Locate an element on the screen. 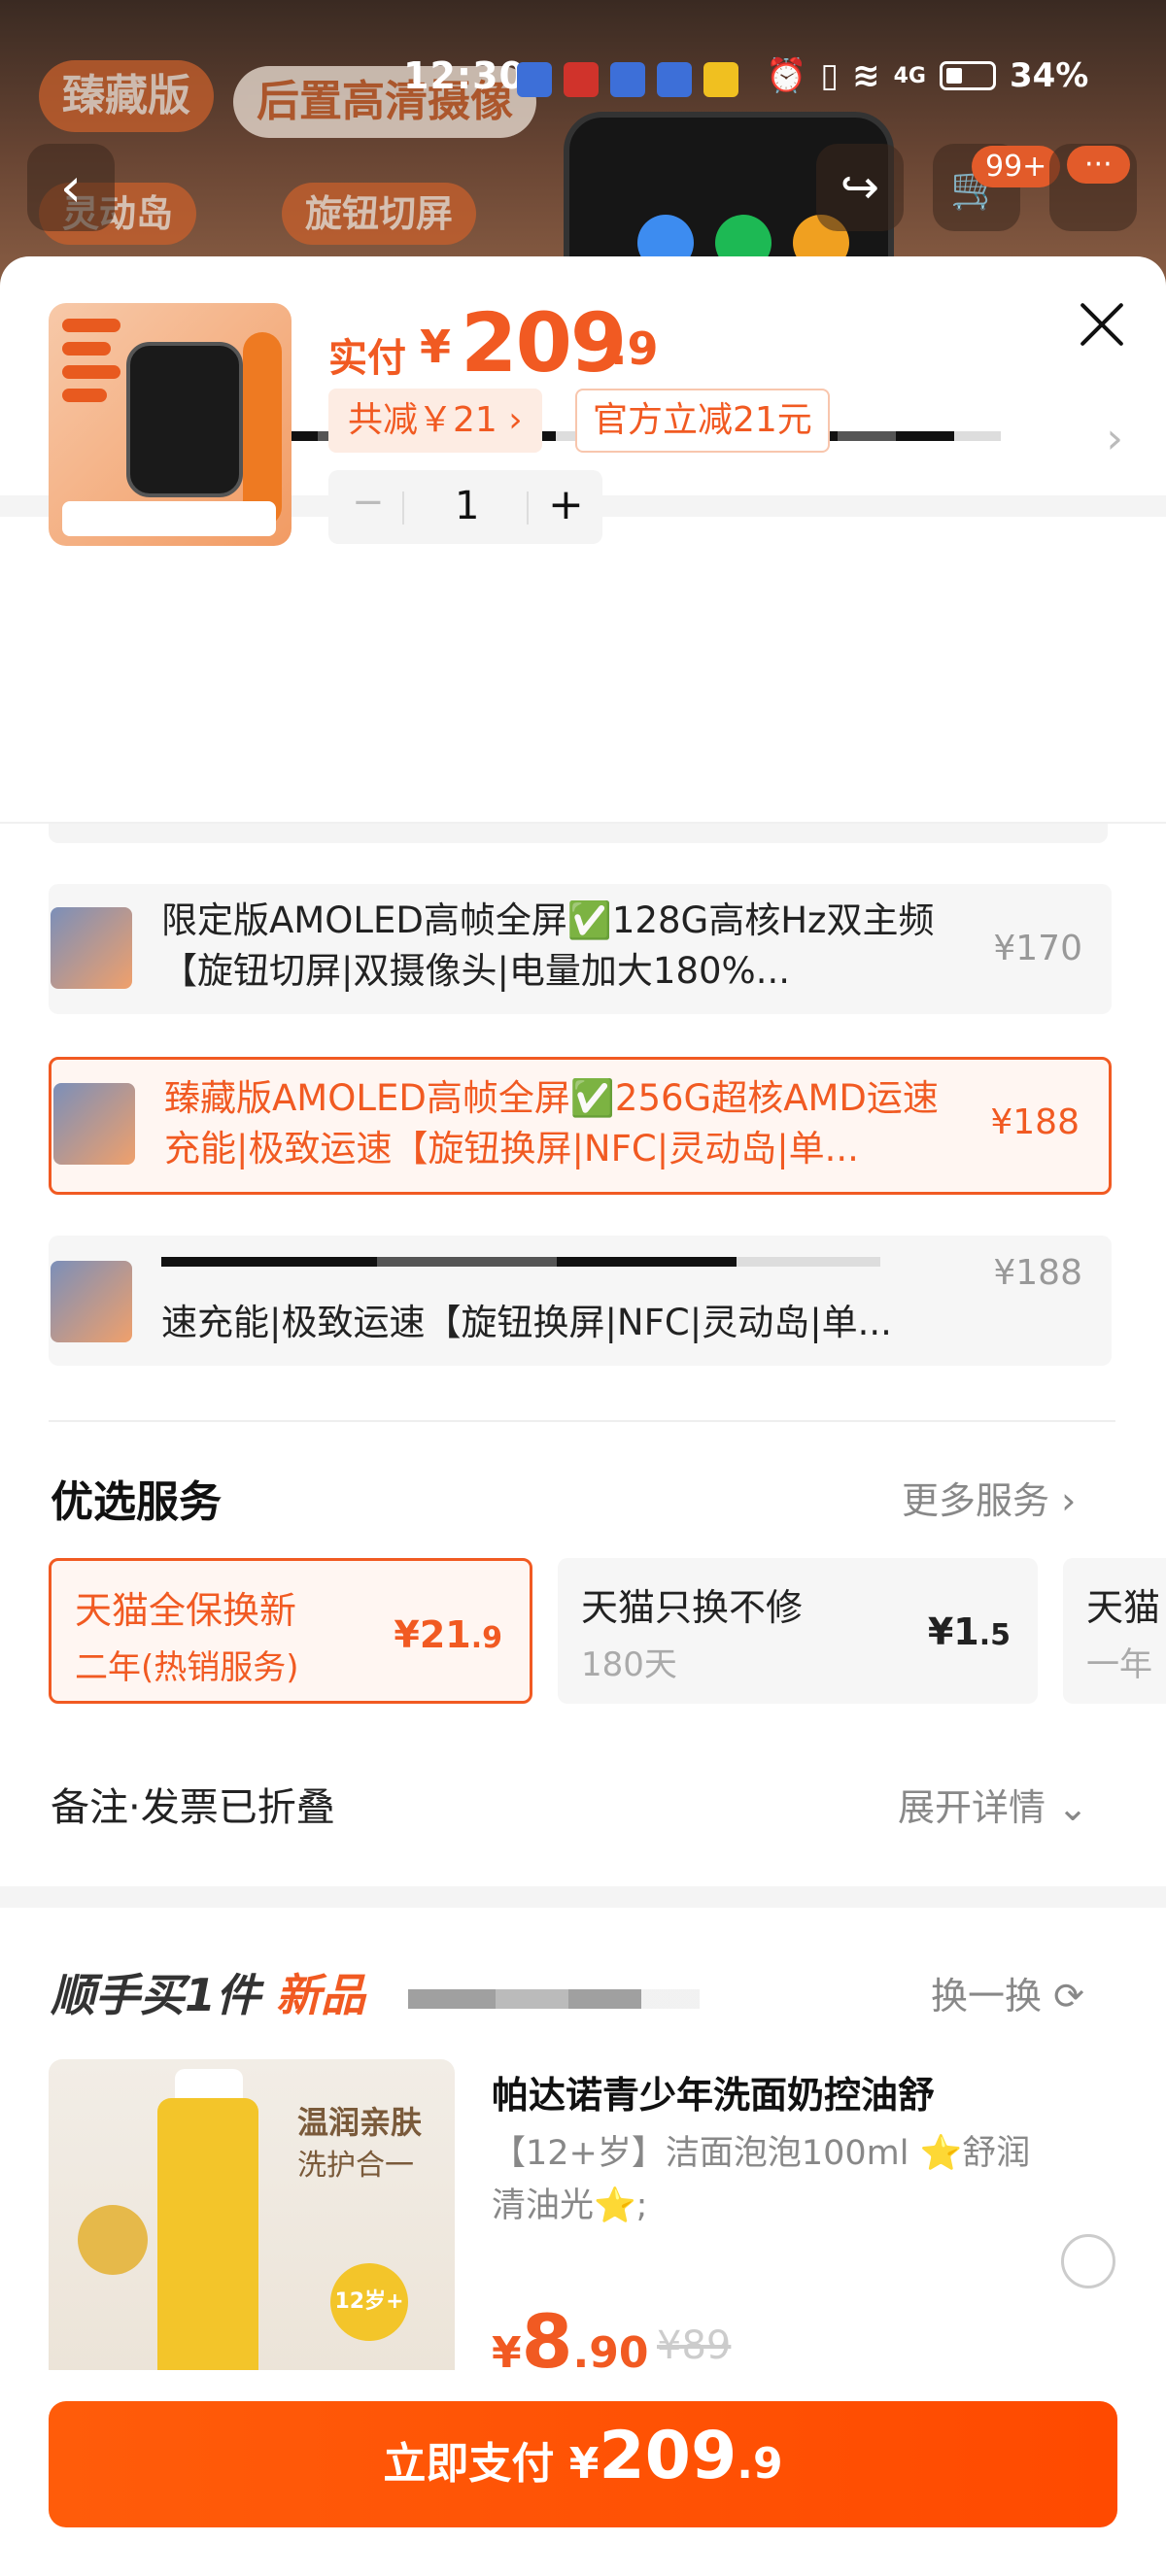  status-bar: 12:30 ⏰ ▯ ≋ 4G 34% is located at coordinates (583, 79).